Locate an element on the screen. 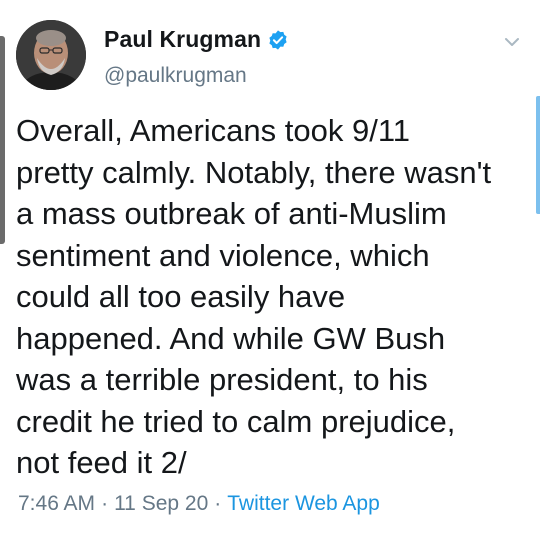 The height and width of the screenshot is (536, 540). tweet-time: 7:46 AM is located at coordinates (56, 504).